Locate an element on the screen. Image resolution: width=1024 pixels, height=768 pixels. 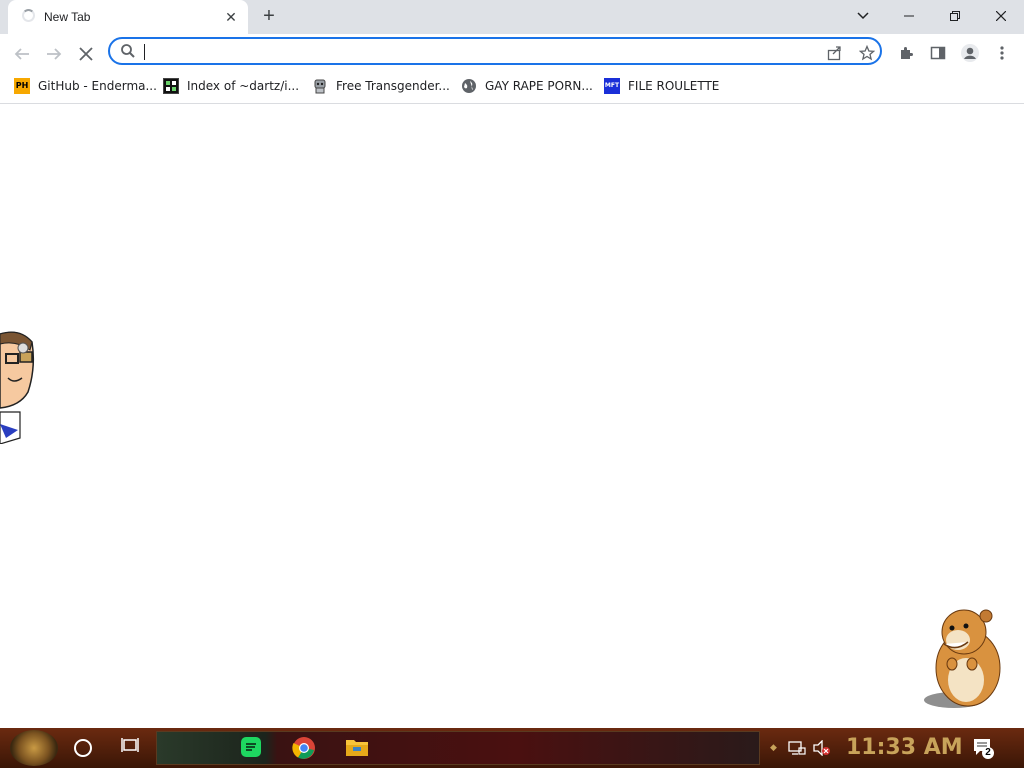
tab-search-button is located at coordinates (863, 15).